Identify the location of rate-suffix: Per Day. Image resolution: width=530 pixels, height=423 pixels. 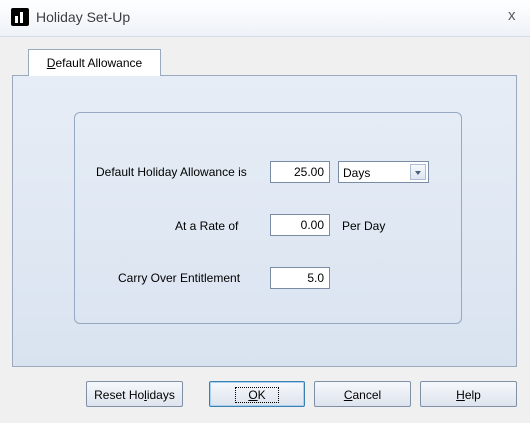
(364, 226).